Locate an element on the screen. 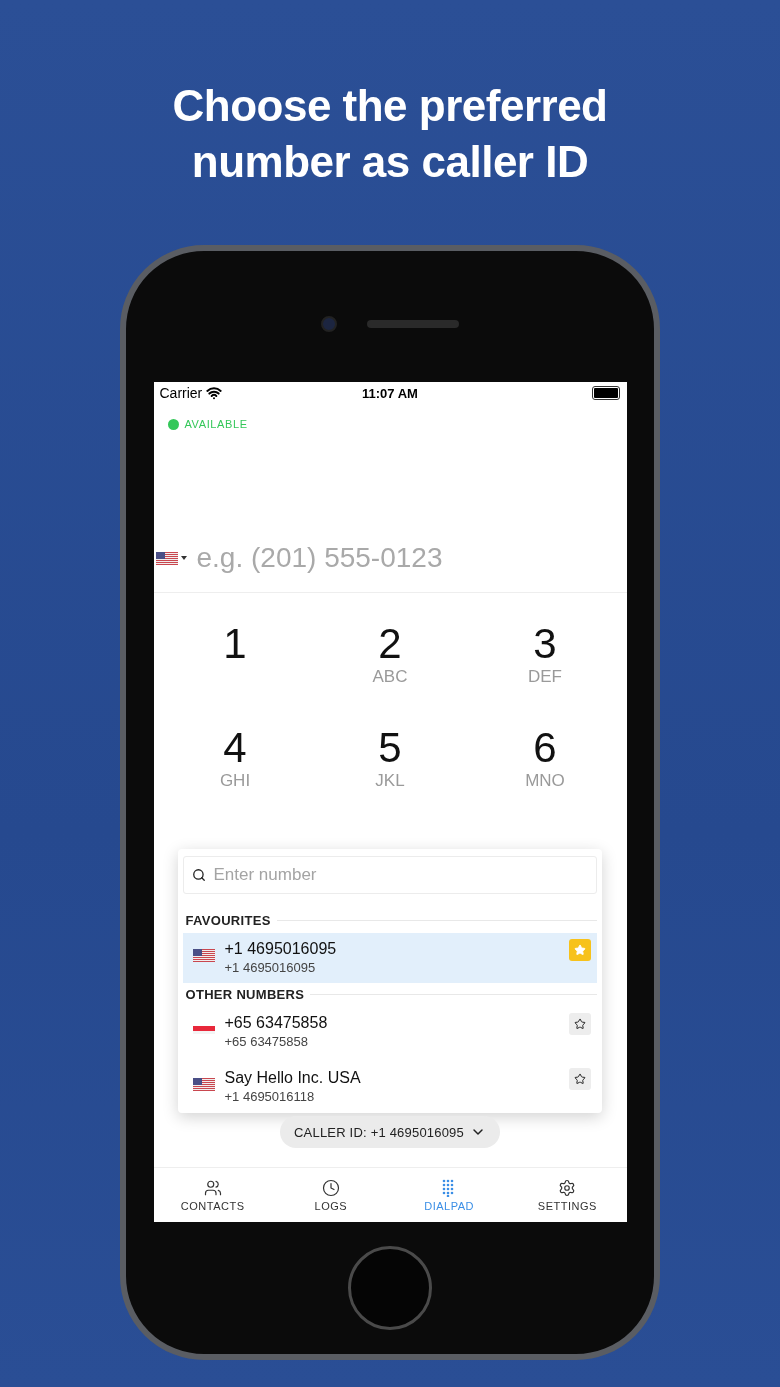 This screenshot has width=780, height=1387. battery-icon is located at coordinates (606, 393).